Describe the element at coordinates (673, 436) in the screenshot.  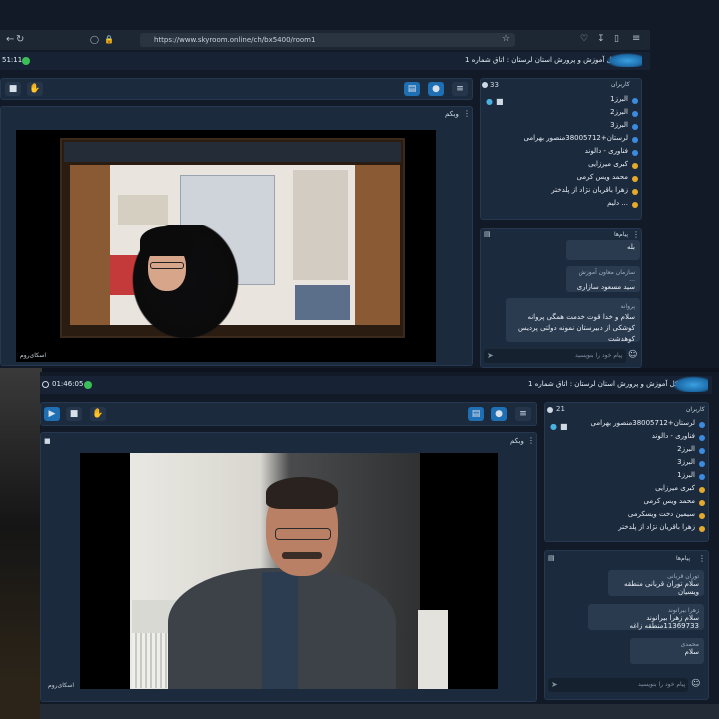
I see `user-name: فناوری - دالوند` at that location.